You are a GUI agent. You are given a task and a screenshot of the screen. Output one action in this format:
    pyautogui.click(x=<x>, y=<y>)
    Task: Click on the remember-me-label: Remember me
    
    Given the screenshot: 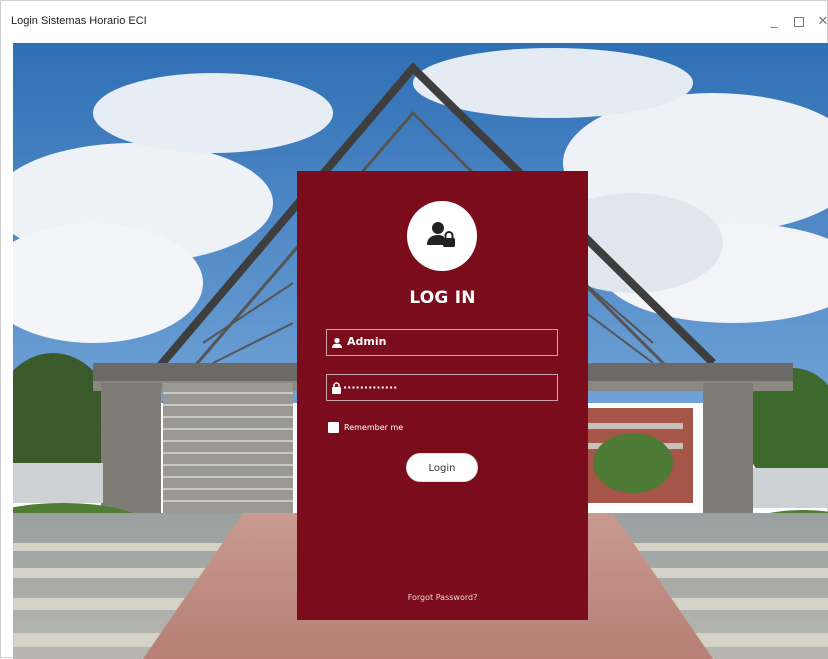 What is the action you would take?
    pyautogui.click(x=374, y=427)
    